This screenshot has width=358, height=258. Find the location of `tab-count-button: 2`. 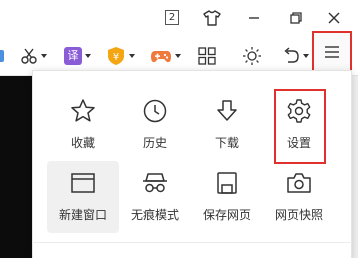

tab-count-button: 2 is located at coordinates (174, 18).